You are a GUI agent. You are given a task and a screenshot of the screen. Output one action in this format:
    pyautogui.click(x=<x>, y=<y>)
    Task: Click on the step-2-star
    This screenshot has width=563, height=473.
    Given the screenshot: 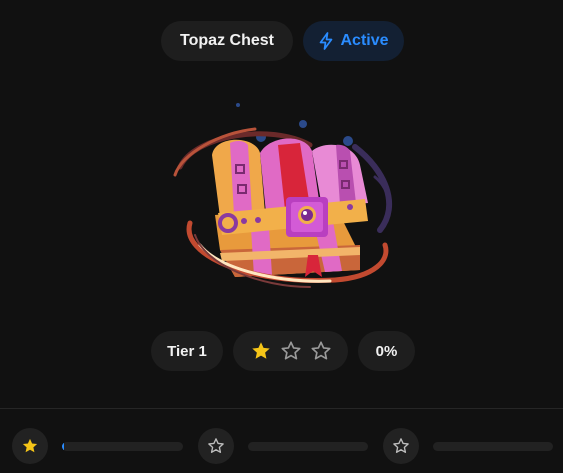 What is the action you would take?
    pyautogui.click(x=216, y=446)
    